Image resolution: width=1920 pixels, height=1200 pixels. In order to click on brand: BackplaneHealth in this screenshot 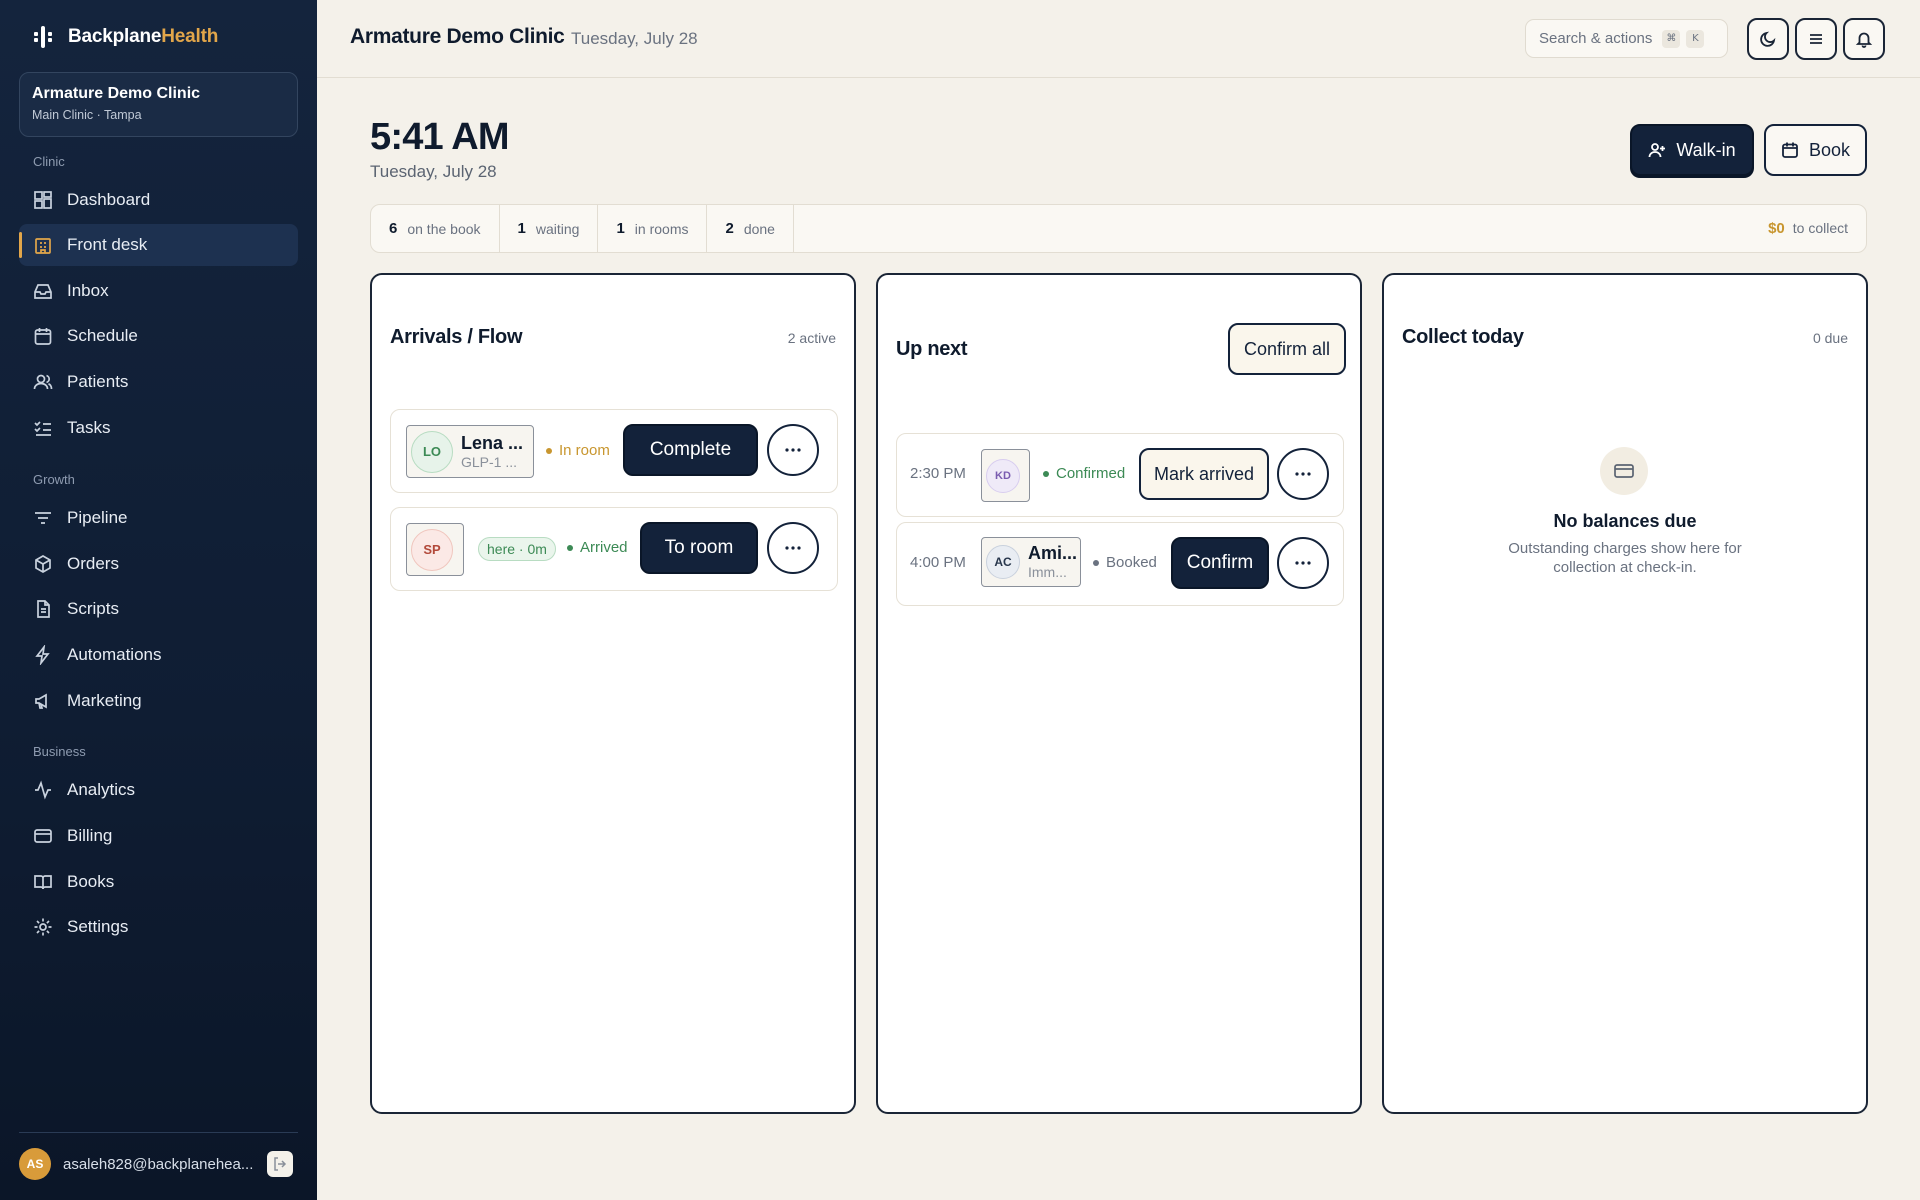, I will do `click(124, 37)`.